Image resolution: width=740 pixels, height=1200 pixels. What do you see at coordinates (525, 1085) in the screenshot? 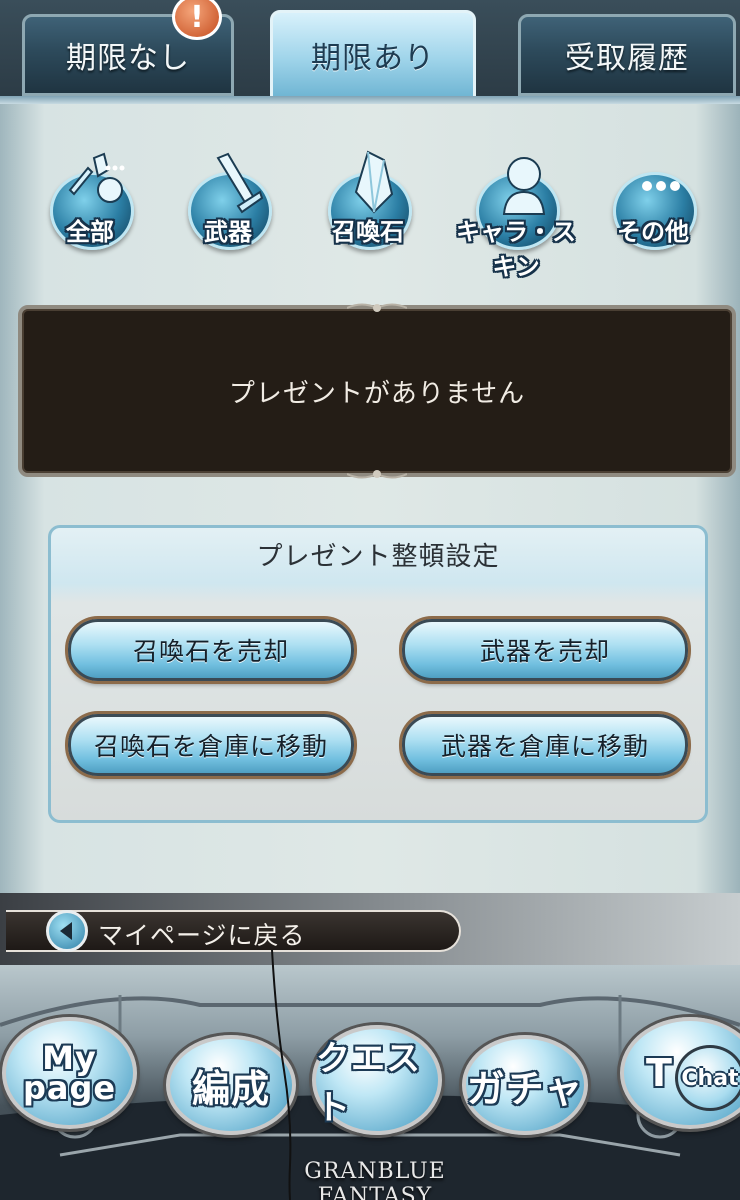
I see `nav-gacha-button: ガチャ` at bounding box center [525, 1085].